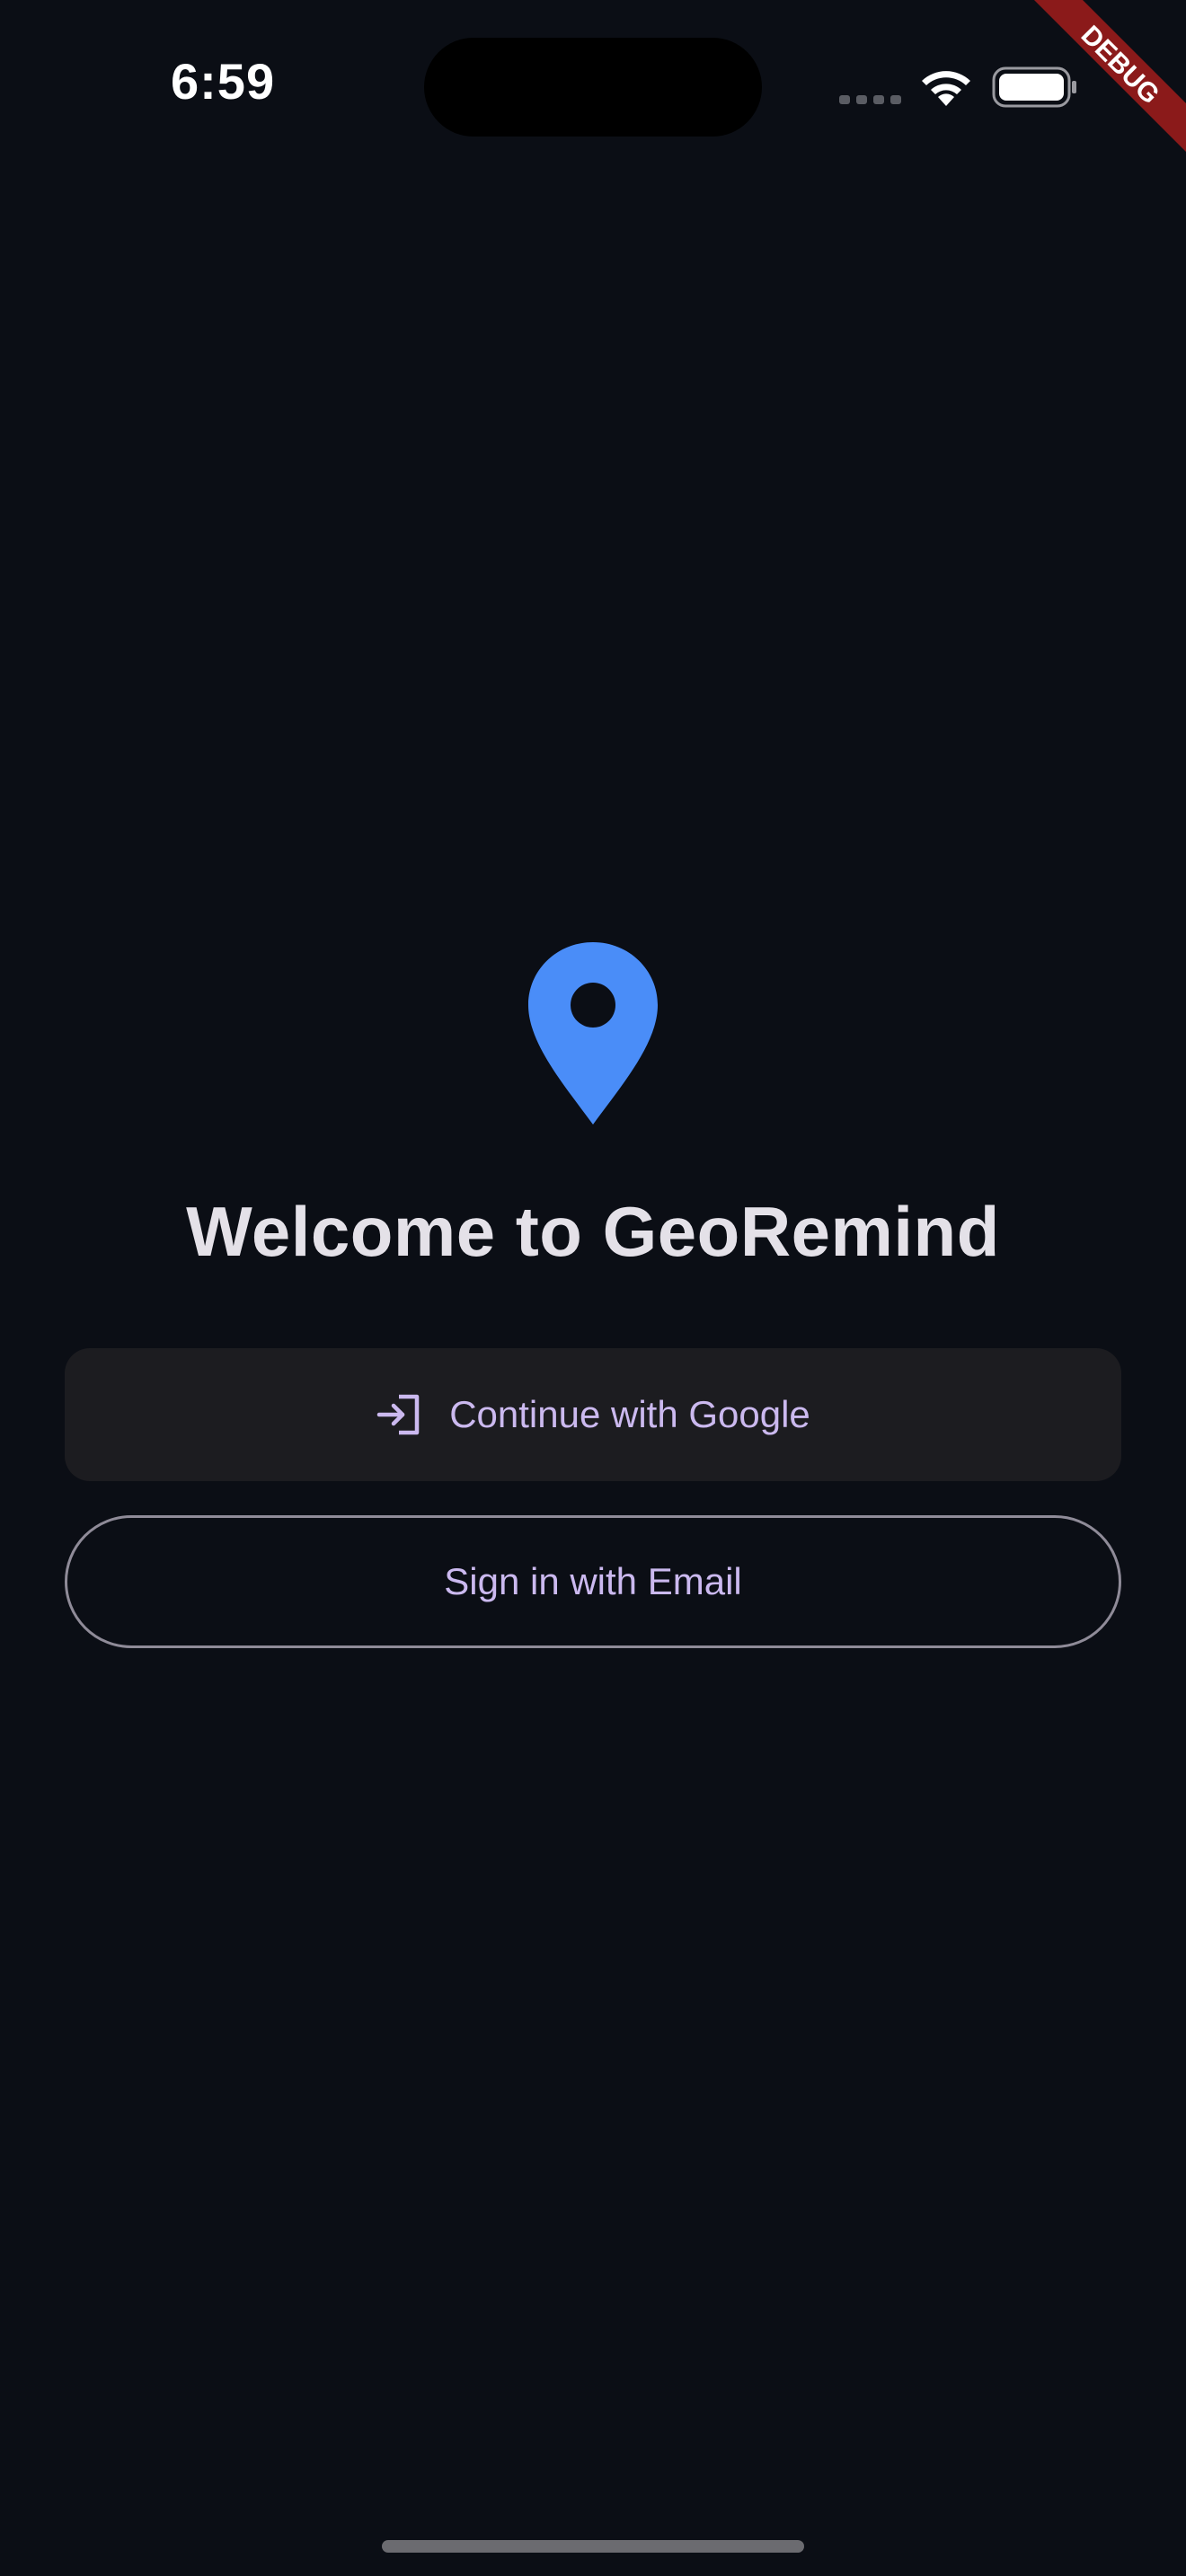  I want to click on home-indicator, so click(593, 2546).